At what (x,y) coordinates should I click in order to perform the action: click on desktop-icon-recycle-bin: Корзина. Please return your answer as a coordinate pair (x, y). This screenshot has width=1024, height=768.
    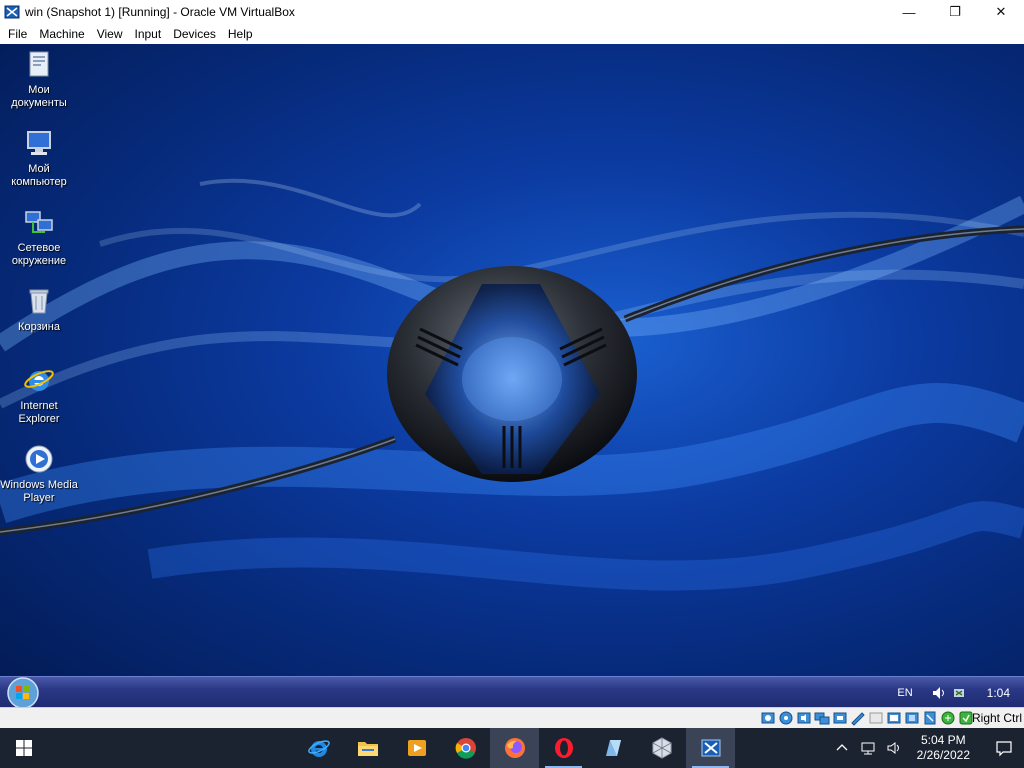
    Looking at the image, I should click on (39, 309).